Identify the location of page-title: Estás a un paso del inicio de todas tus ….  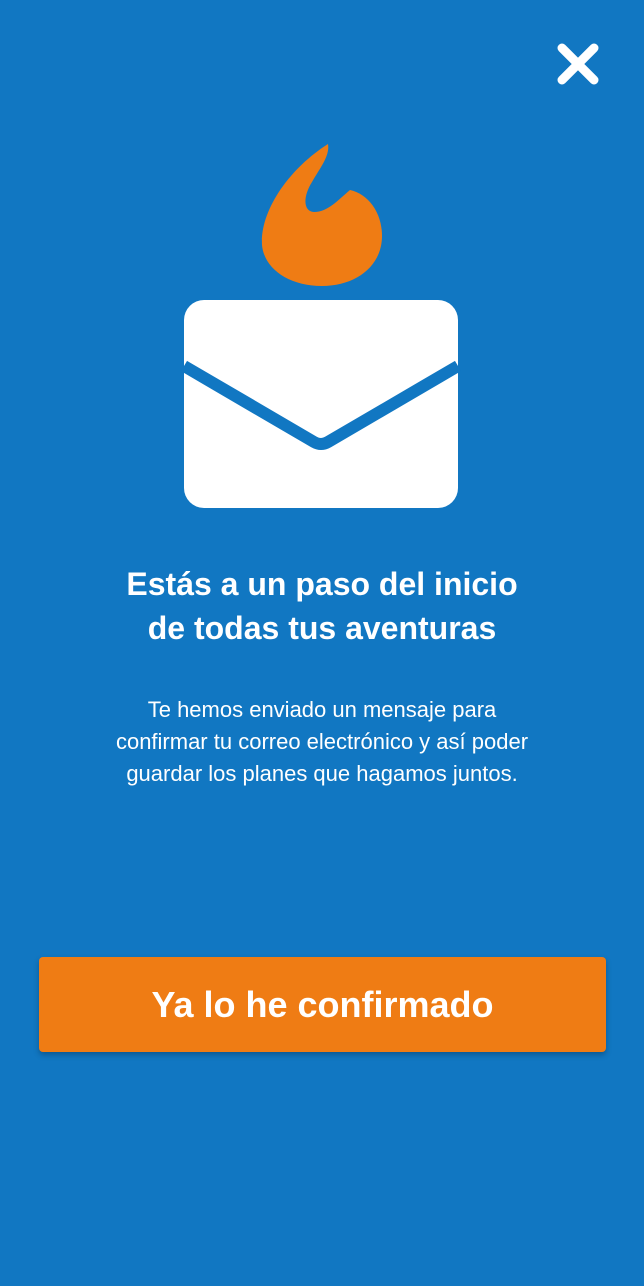
(322, 606).